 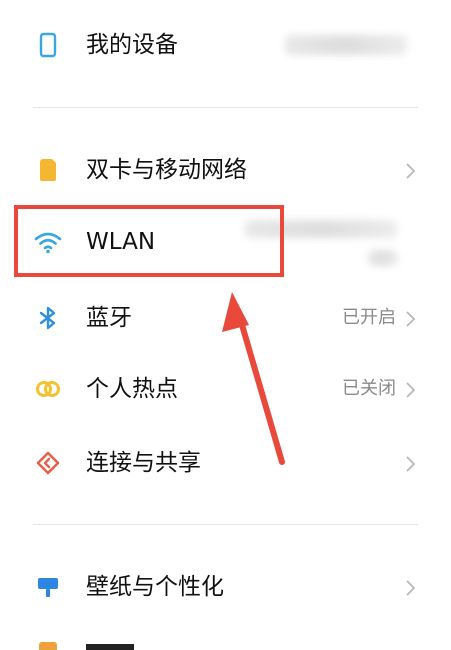 What do you see at coordinates (143, 463) in the screenshot?
I see `connection-share-label: 连接与共享` at bounding box center [143, 463].